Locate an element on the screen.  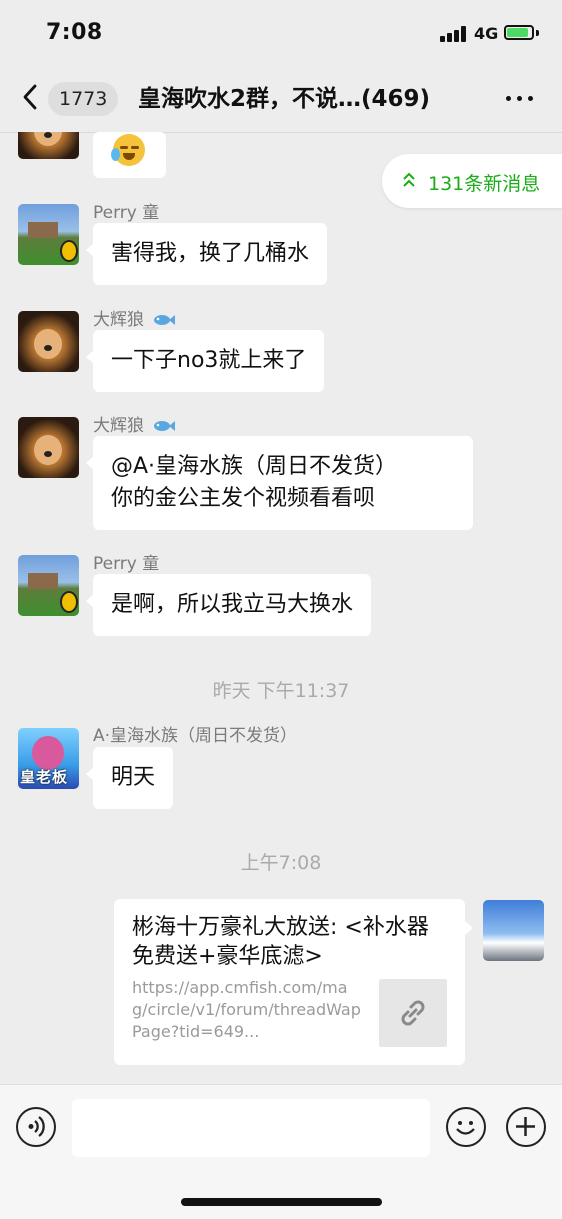
link-thumbnail is located at coordinates (413, 1013).